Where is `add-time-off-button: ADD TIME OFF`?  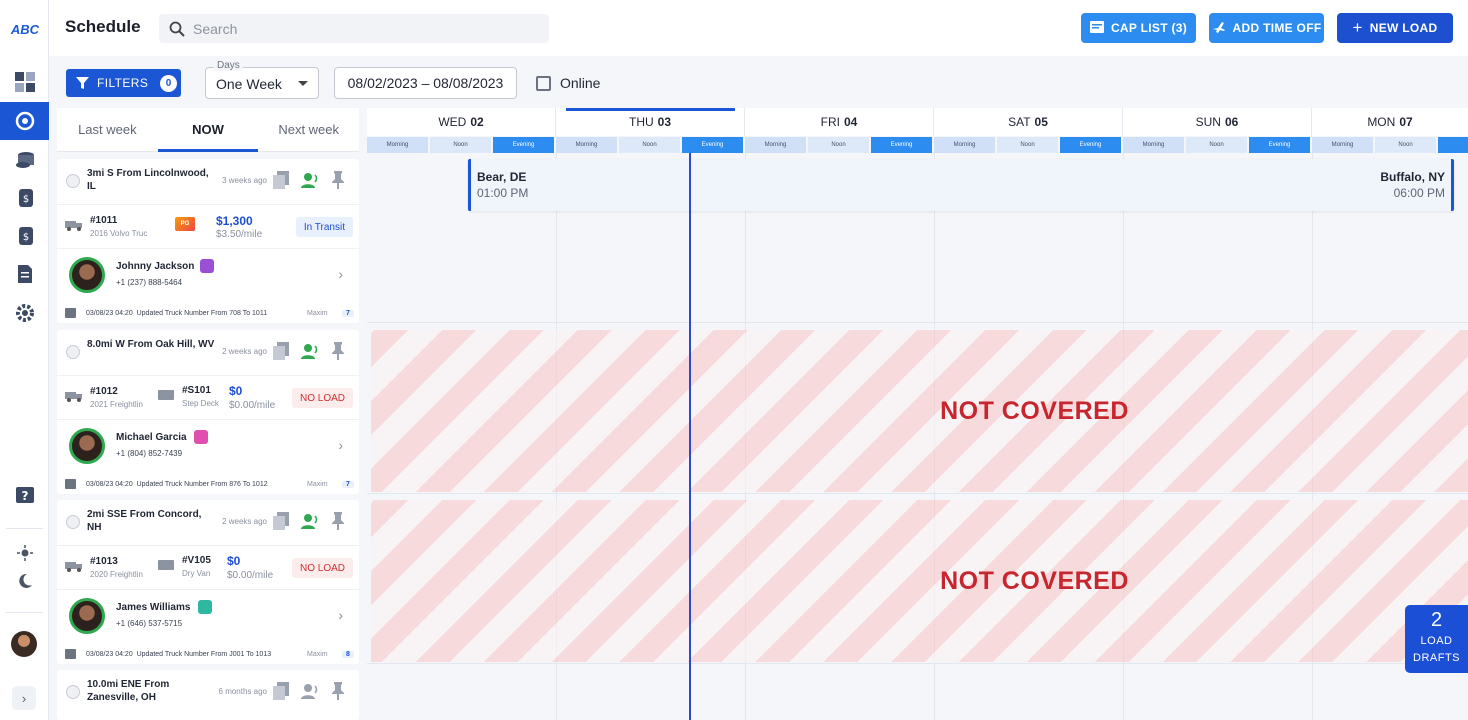 add-time-off-button: ADD TIME OFF is located at coordinates (1266, 28).